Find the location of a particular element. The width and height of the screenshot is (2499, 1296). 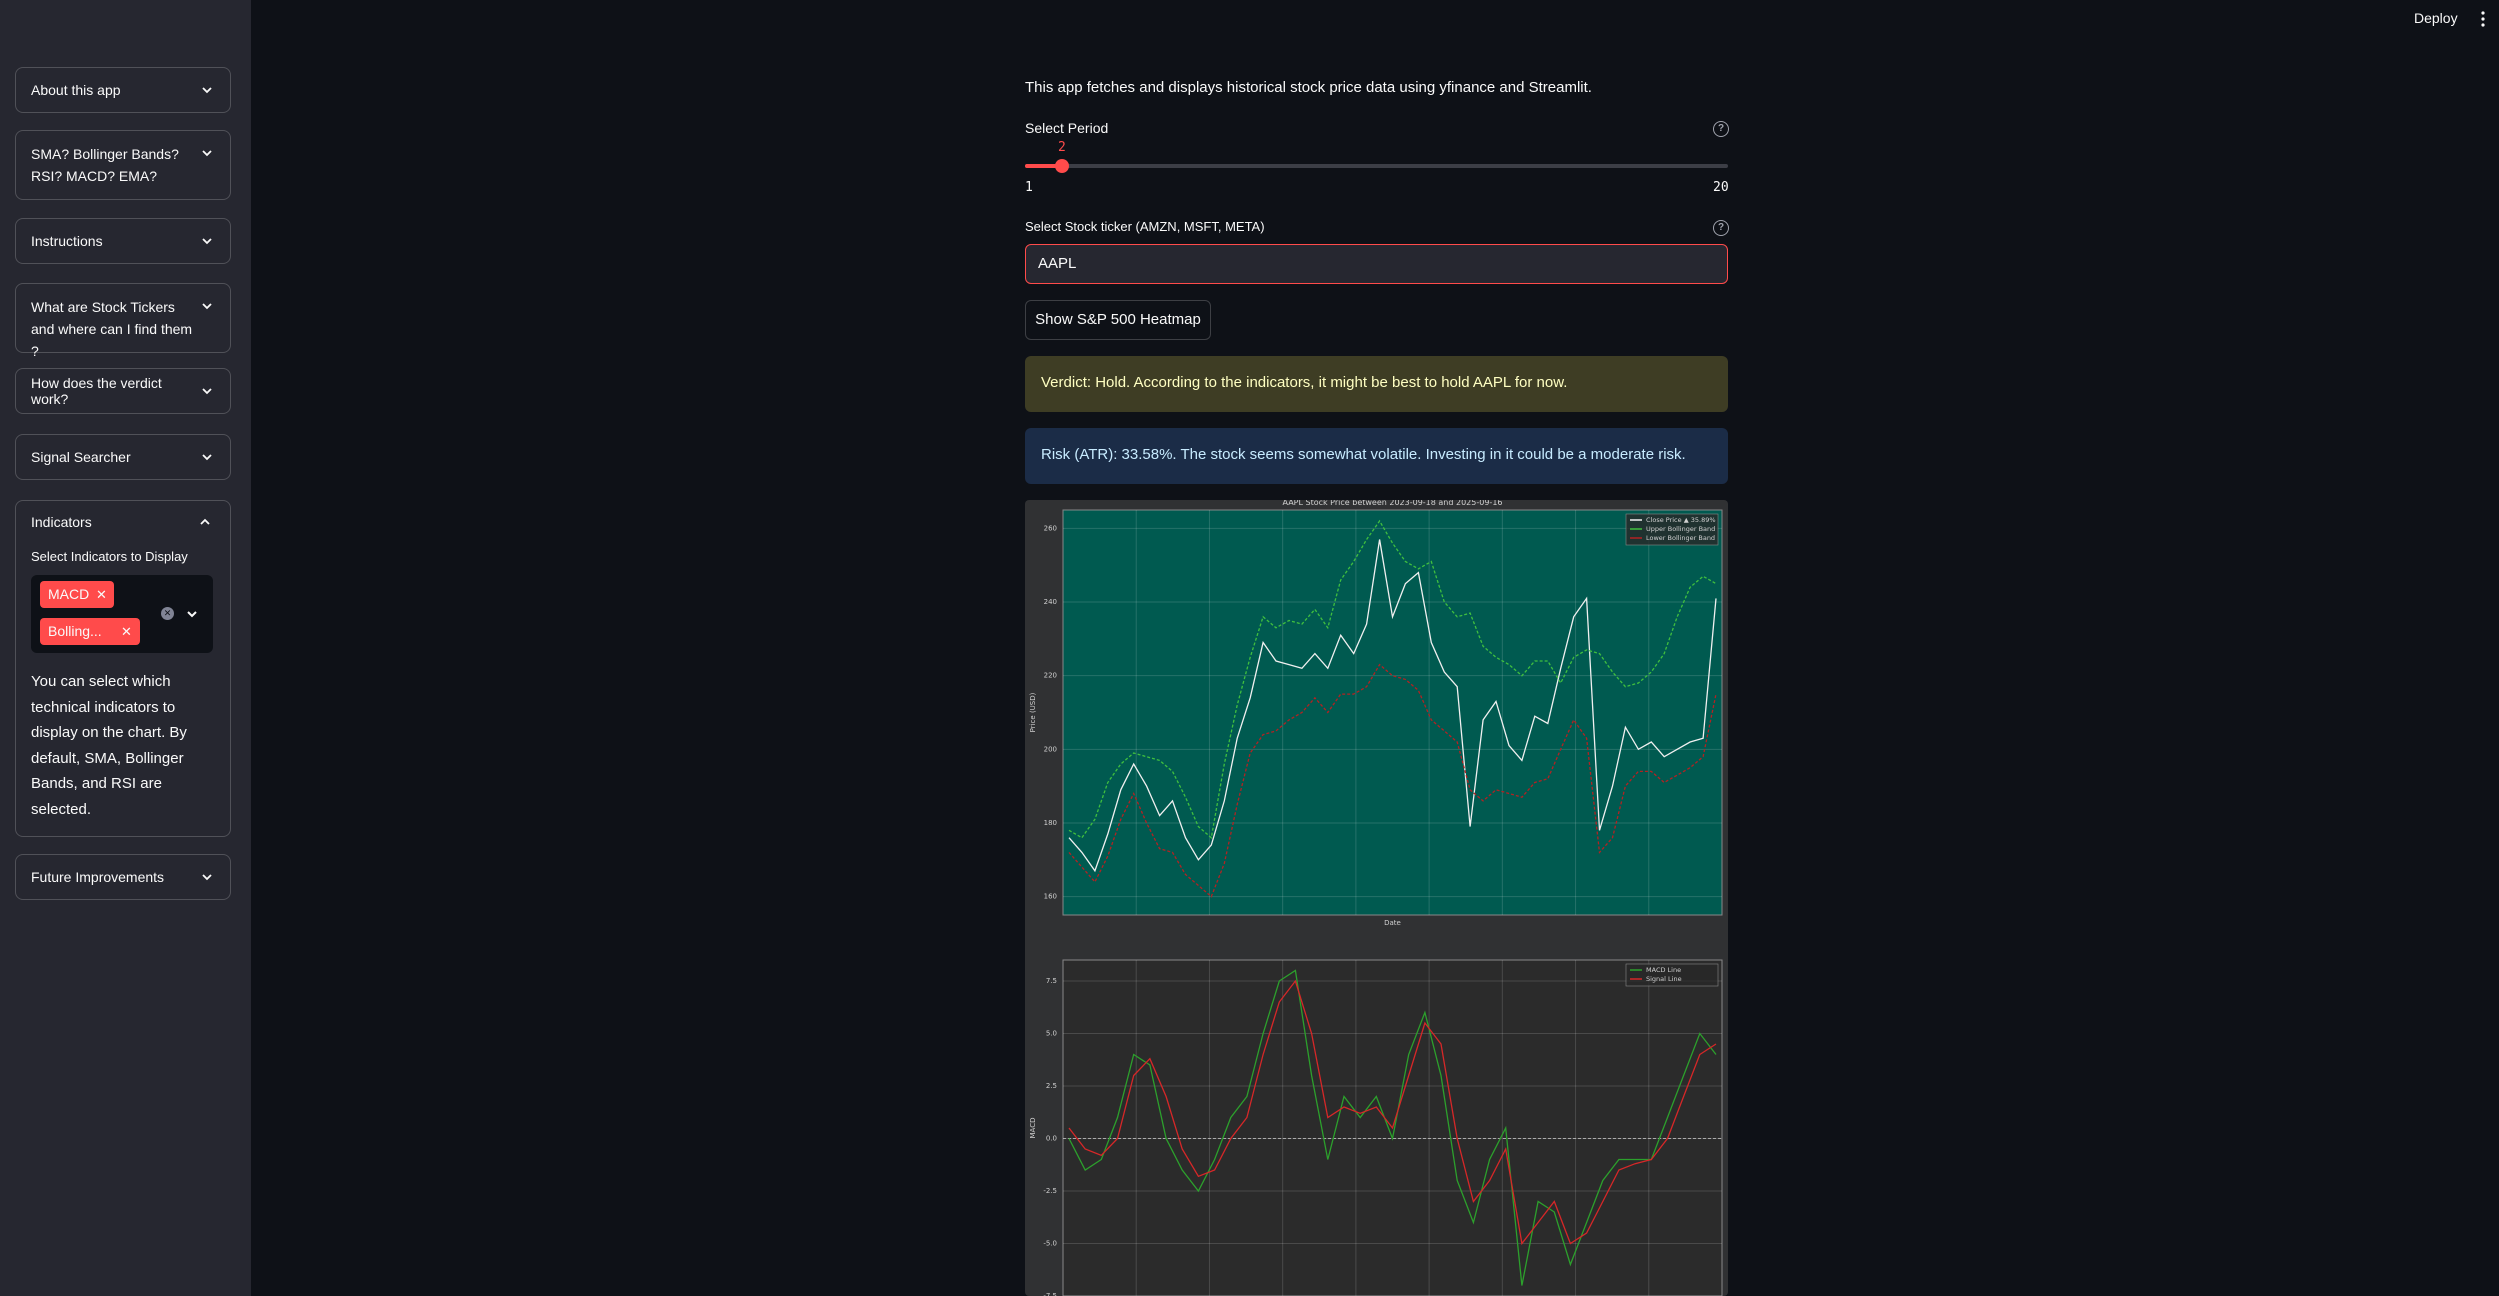

chart-1-ylabel: MACD is located at coordinates (1033, 1128).